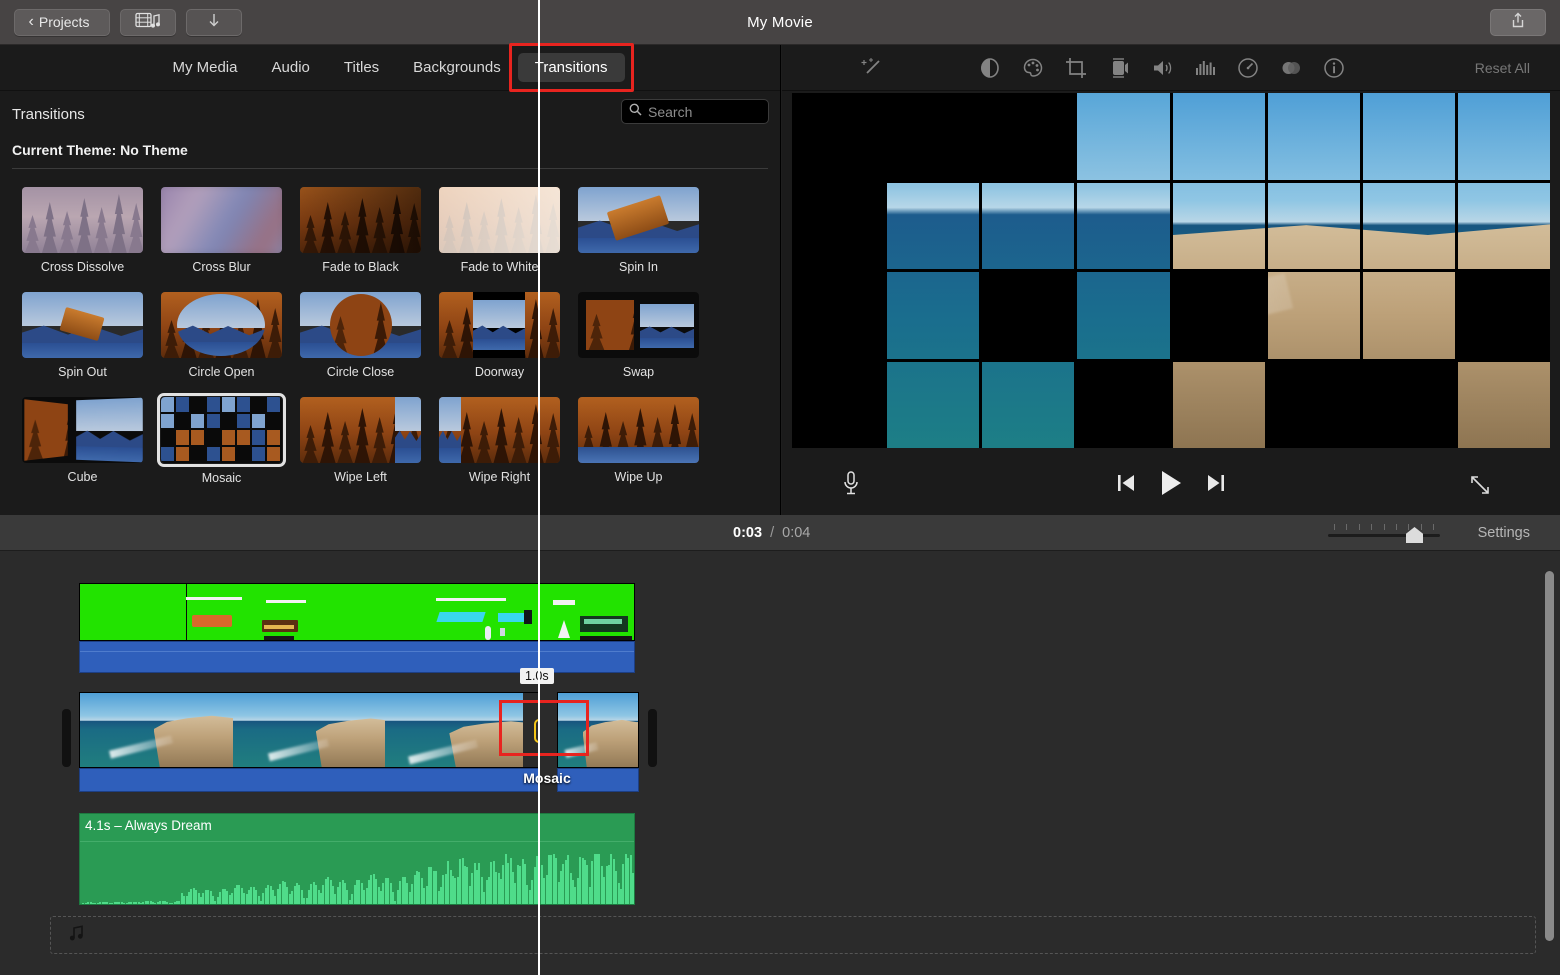 This screenshot has width=1560, height=975. Describe the element at coordinates (1205, 68) in the screenshot. I see `equalizer-icon` at that location.